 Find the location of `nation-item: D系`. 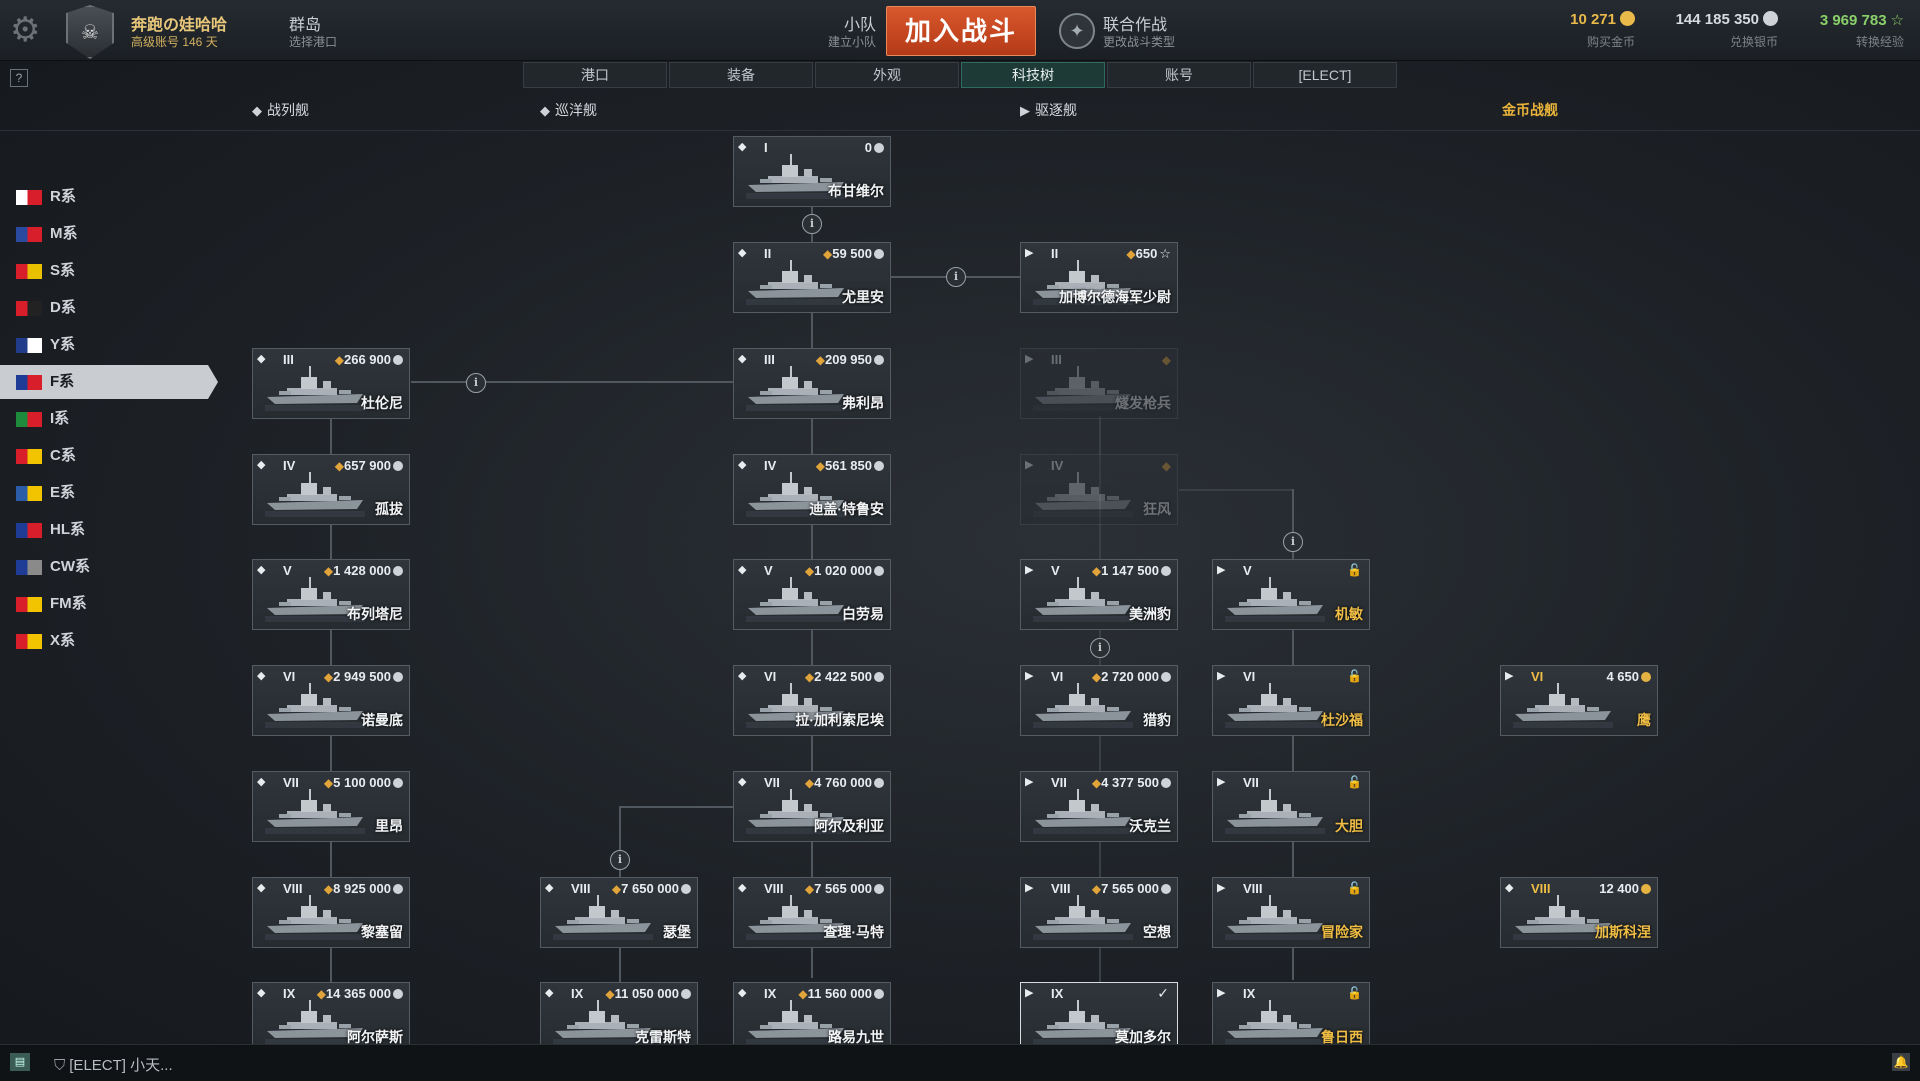

nation-item: D系 is located at coordinates (109, 308).